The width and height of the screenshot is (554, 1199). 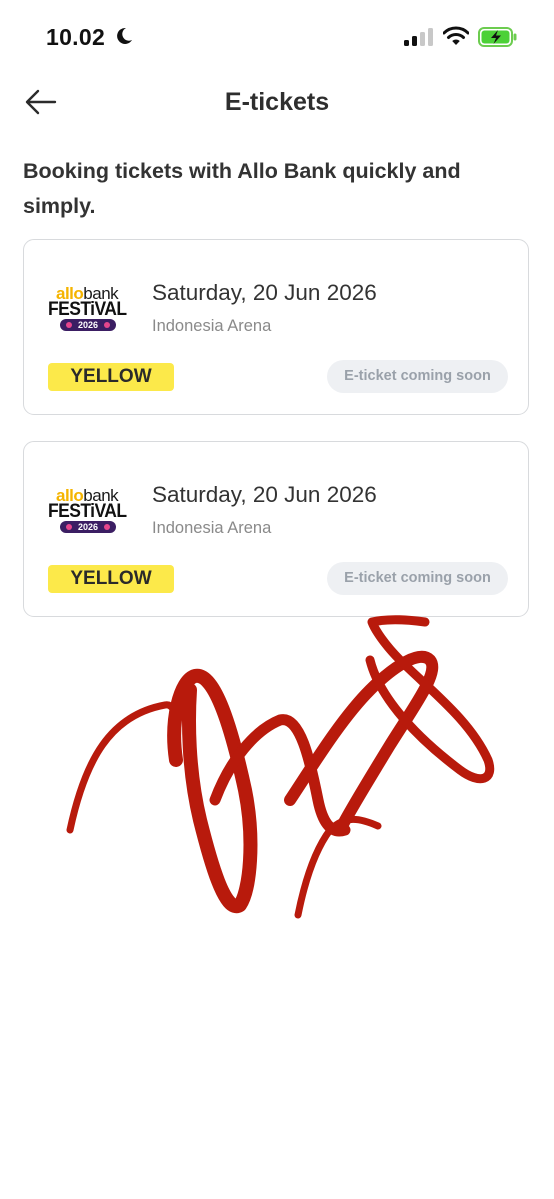 I want to click on page-title: E-tickets, so click(x=277, y=102).